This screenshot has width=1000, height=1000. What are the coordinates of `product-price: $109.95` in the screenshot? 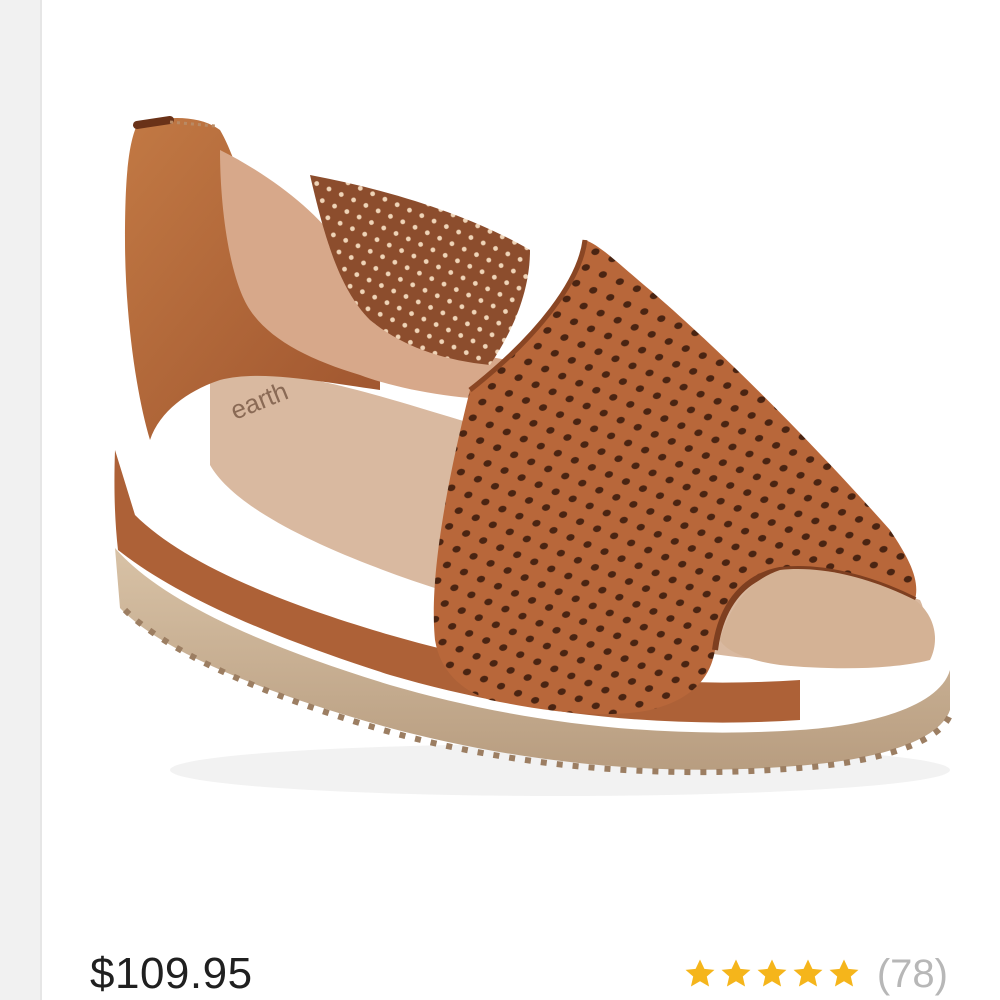 It's located at (171, 973).